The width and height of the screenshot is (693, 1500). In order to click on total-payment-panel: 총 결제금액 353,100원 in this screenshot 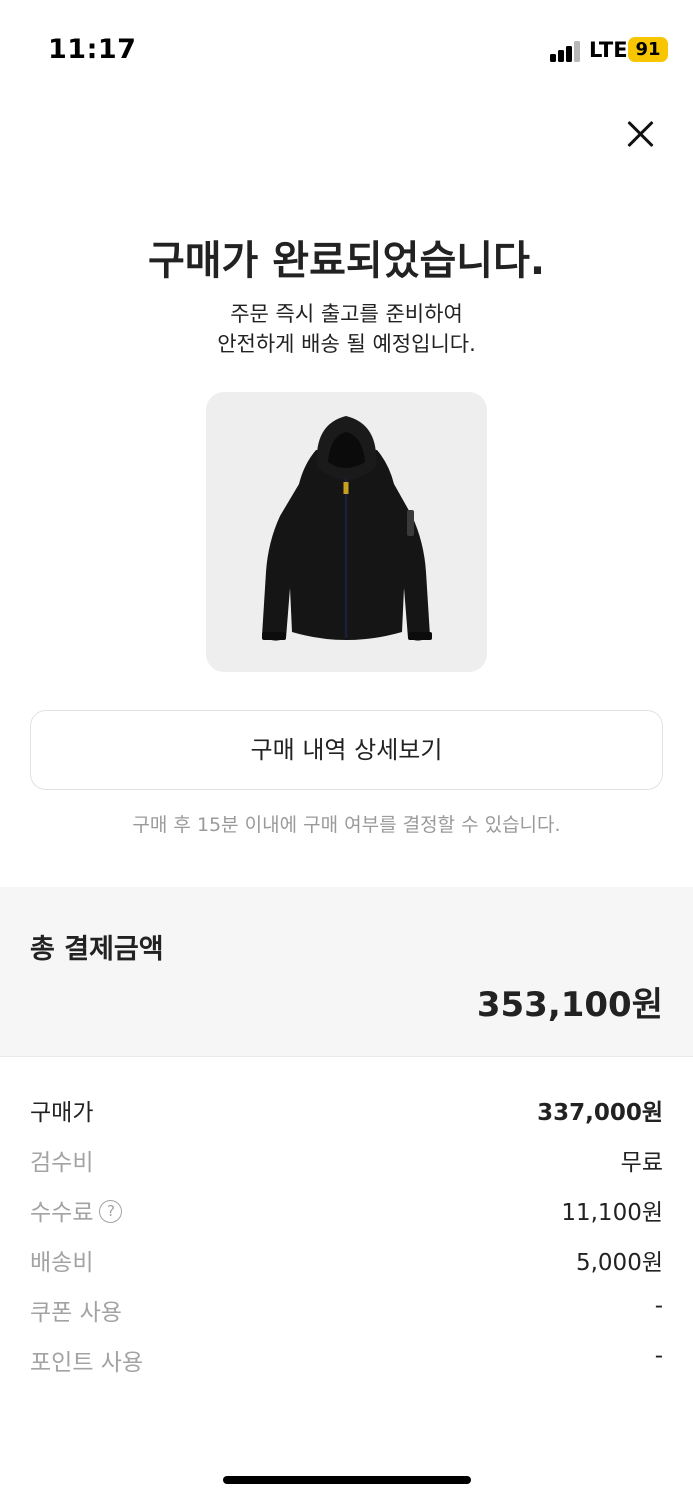, I will do `click(346, 972)`.